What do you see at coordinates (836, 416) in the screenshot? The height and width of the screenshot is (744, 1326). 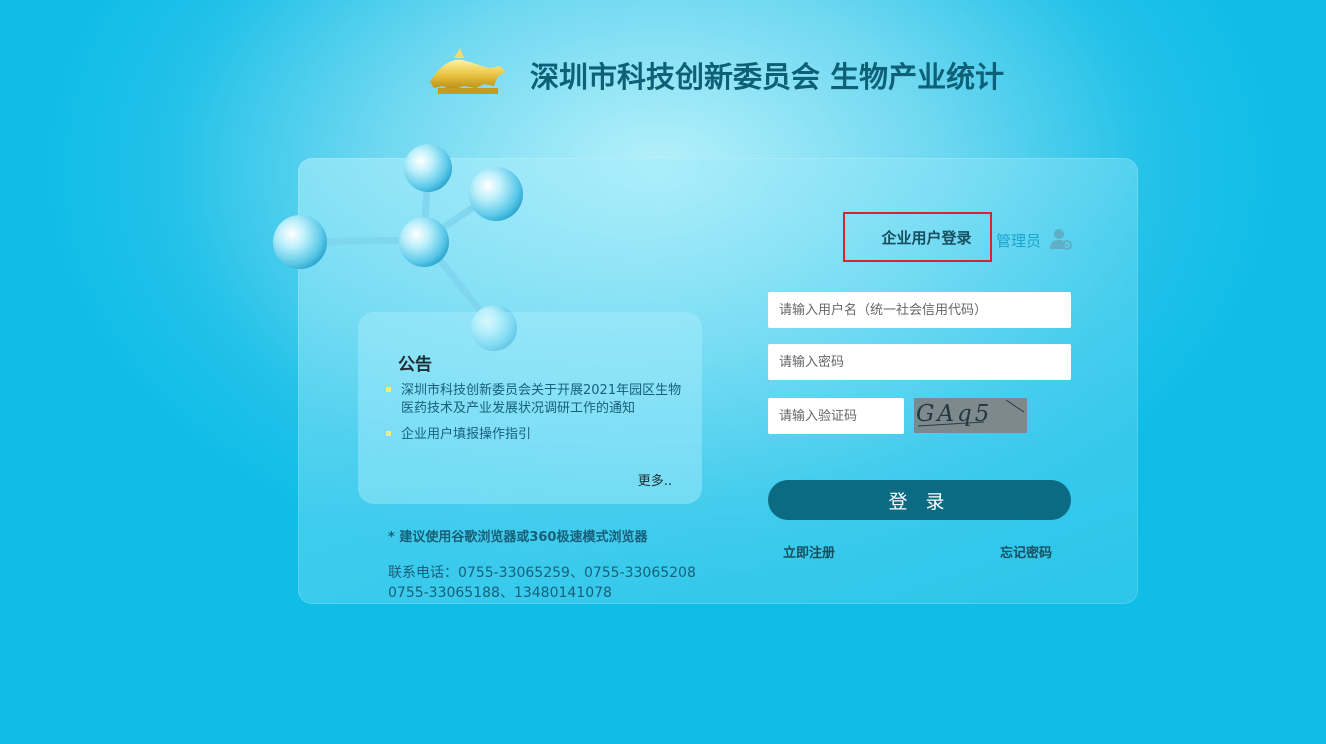 I see `captcha-input` at bounding box center [836, 416].